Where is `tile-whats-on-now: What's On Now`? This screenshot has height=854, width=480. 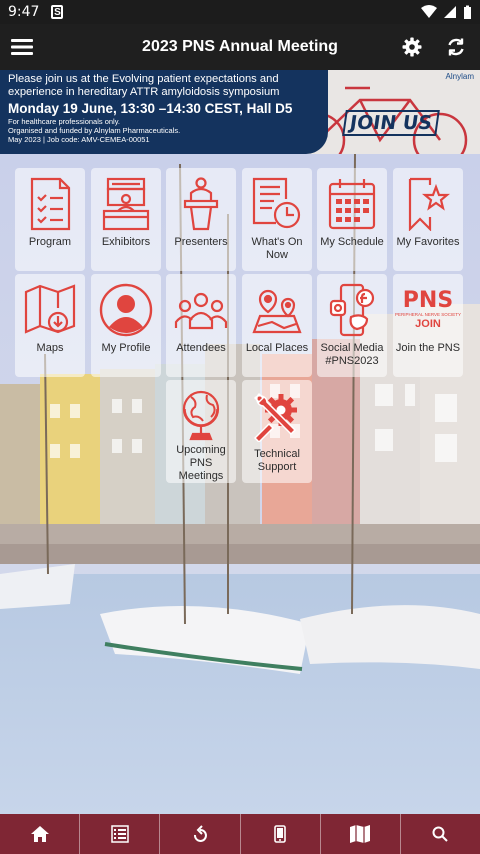
tile-whats-on-now: What's On Now is located at coordinates (277, 219).